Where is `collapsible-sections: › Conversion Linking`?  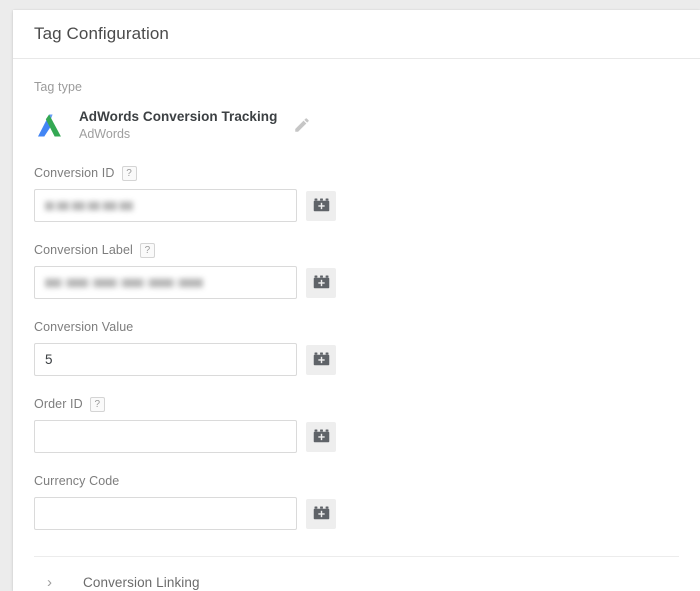 collapsible-sections: › Conversion Linking is located at coordinates (356, 574).